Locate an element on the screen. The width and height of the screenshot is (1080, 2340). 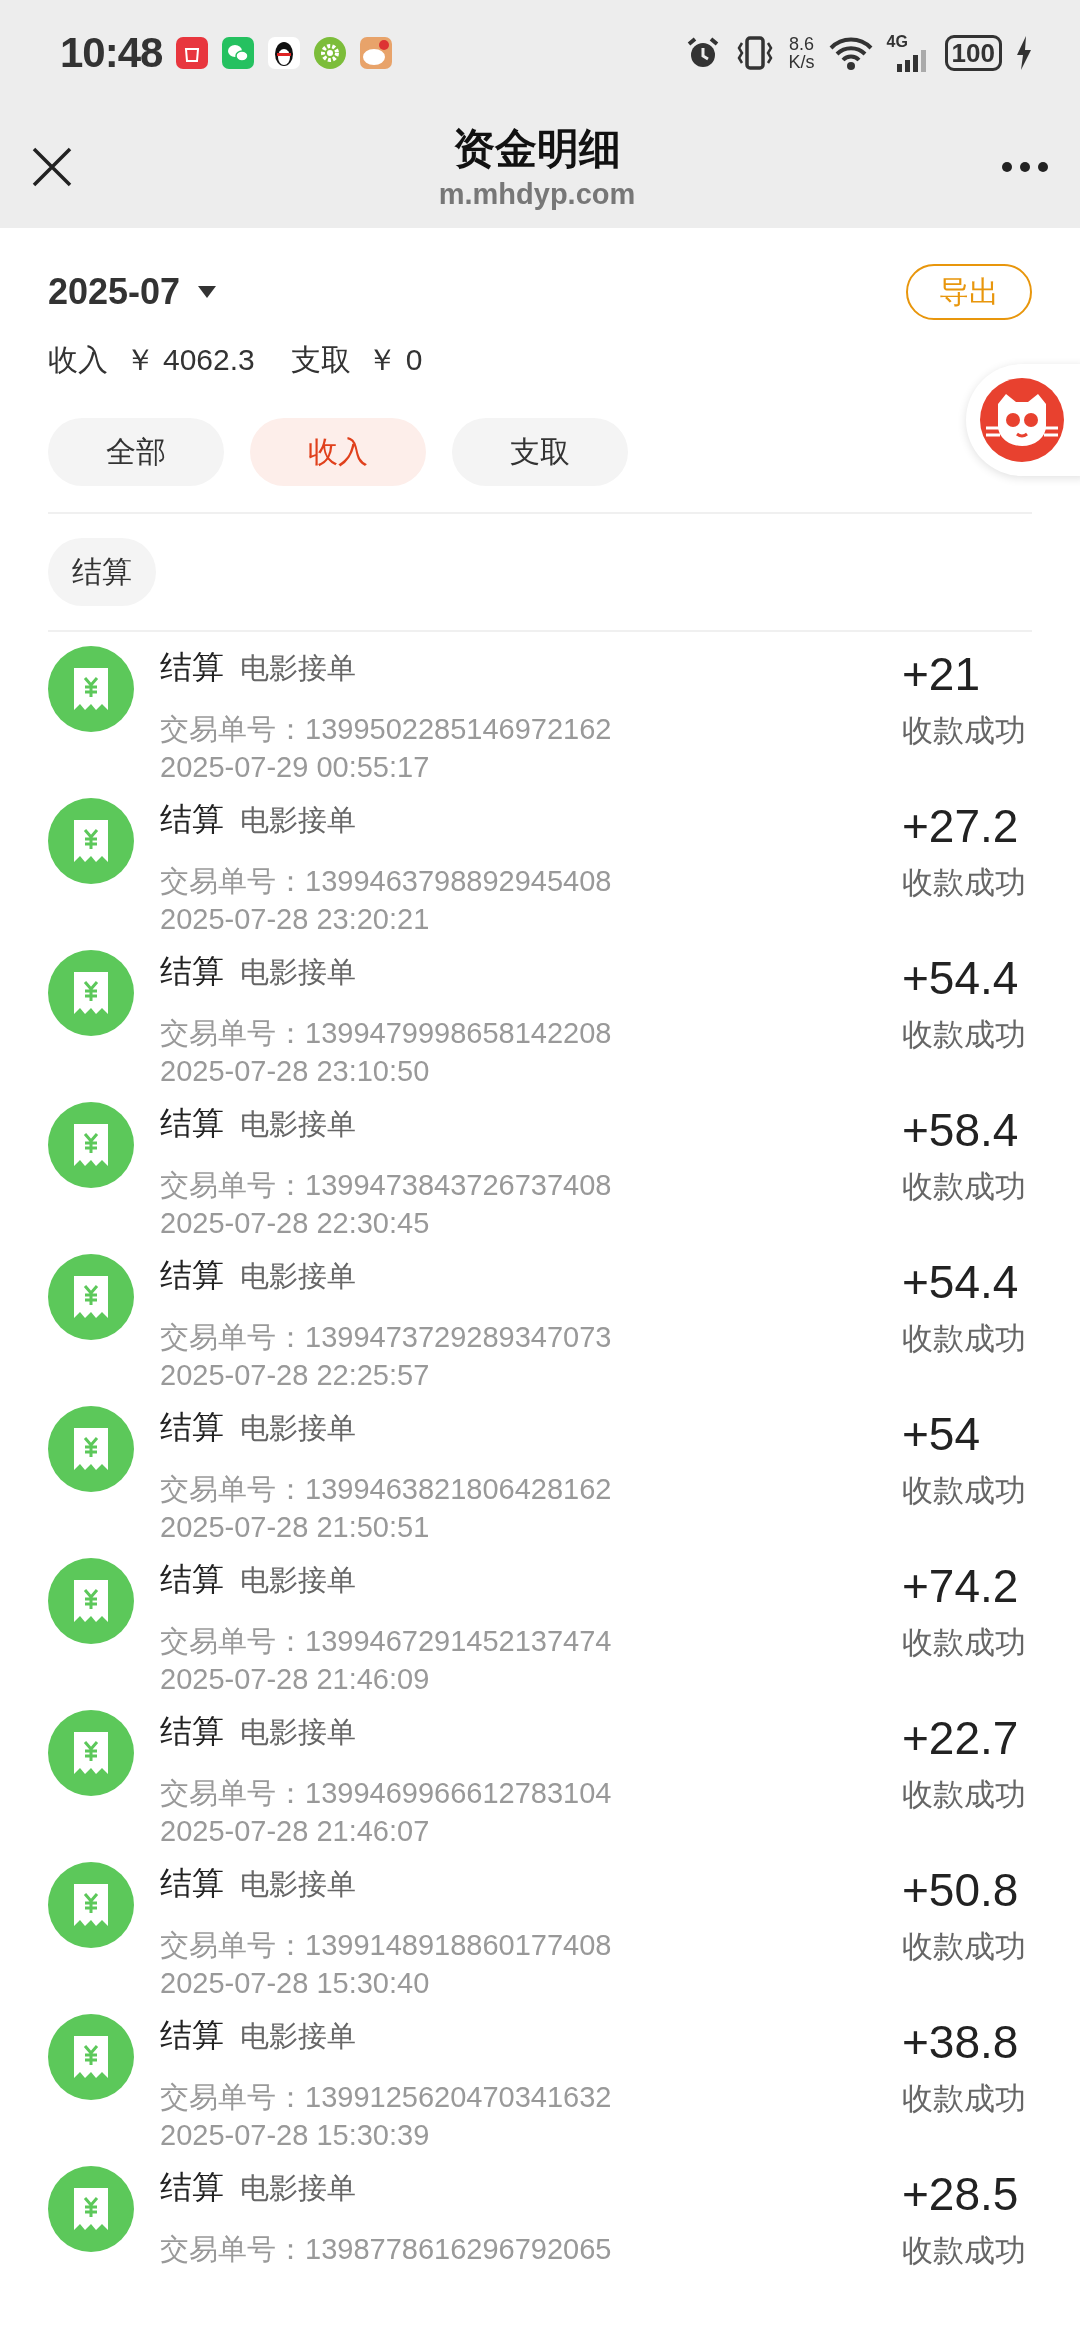
cat-mascot-button is located at coordinates (1023, 420).